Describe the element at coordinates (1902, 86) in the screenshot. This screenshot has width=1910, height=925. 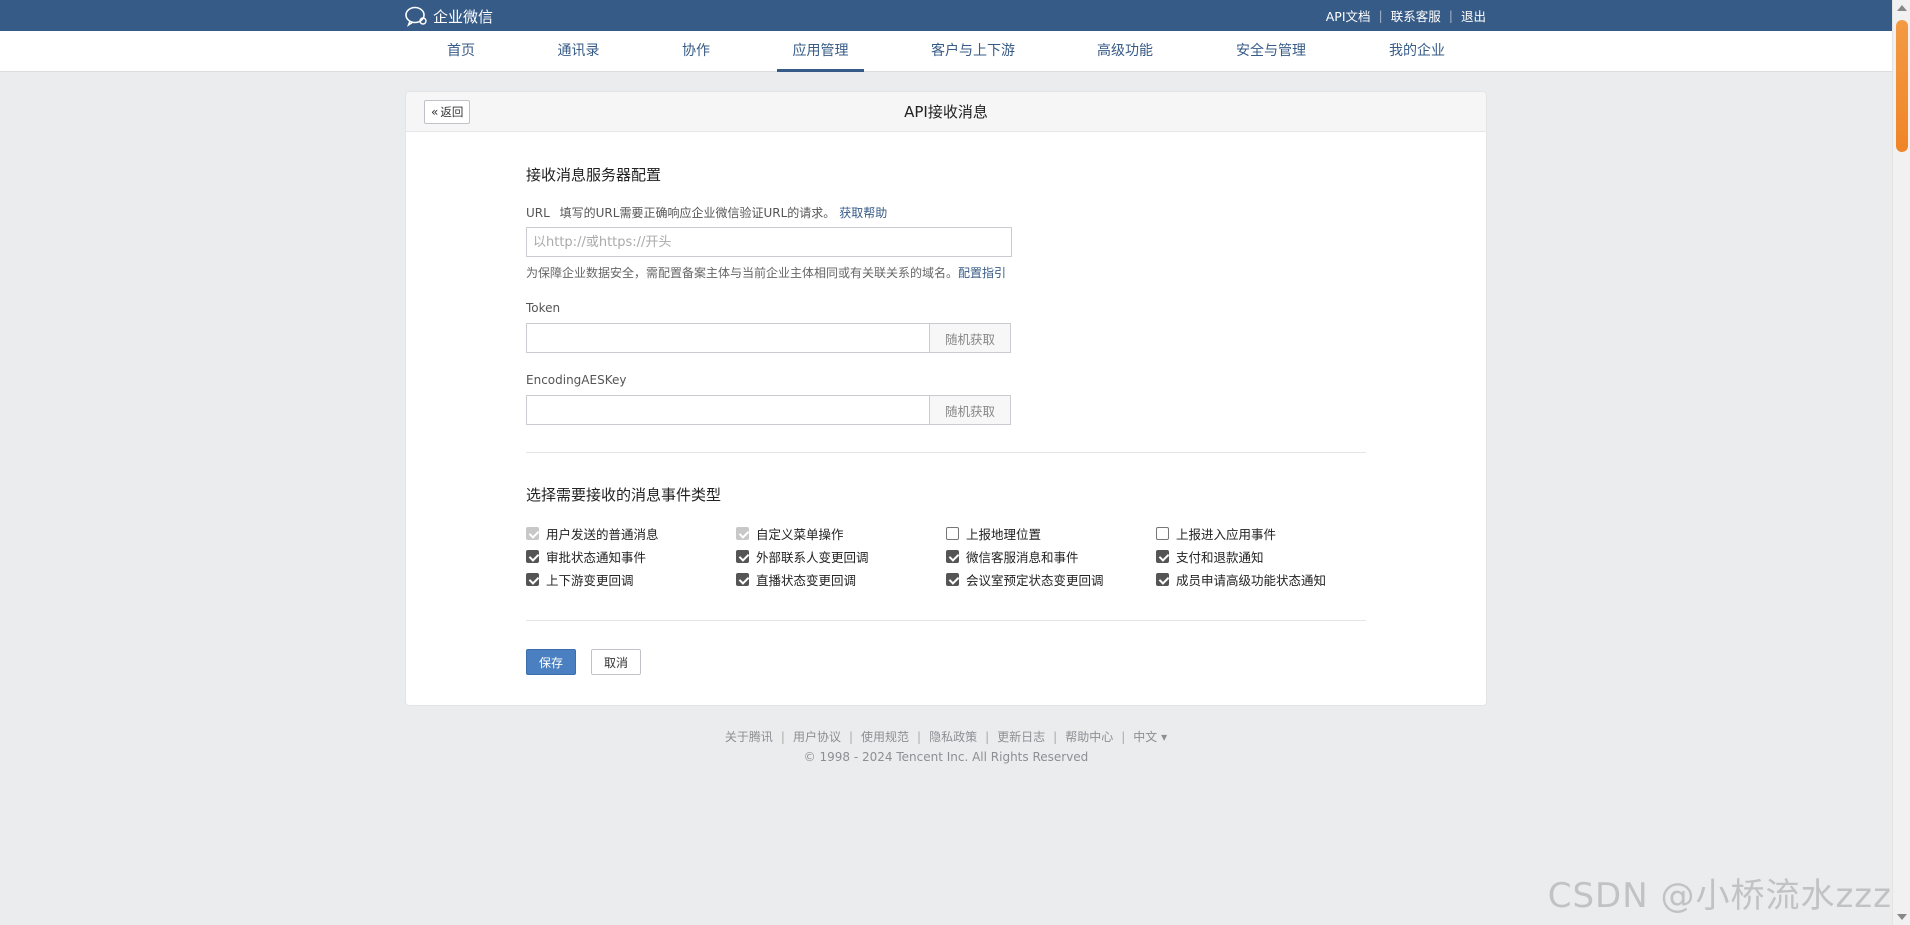
I see `scroll-thumb` at that location.